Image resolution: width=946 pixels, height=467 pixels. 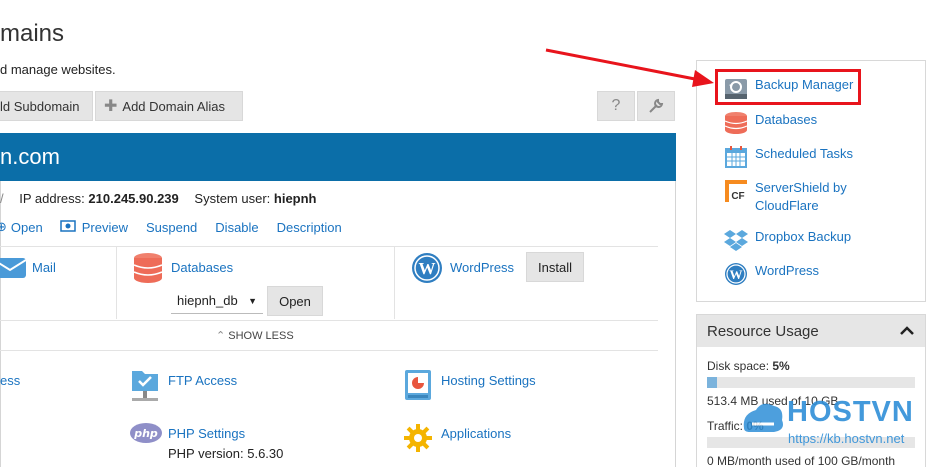 I want to click on svg-text: CF, so click(x=737, y=196).